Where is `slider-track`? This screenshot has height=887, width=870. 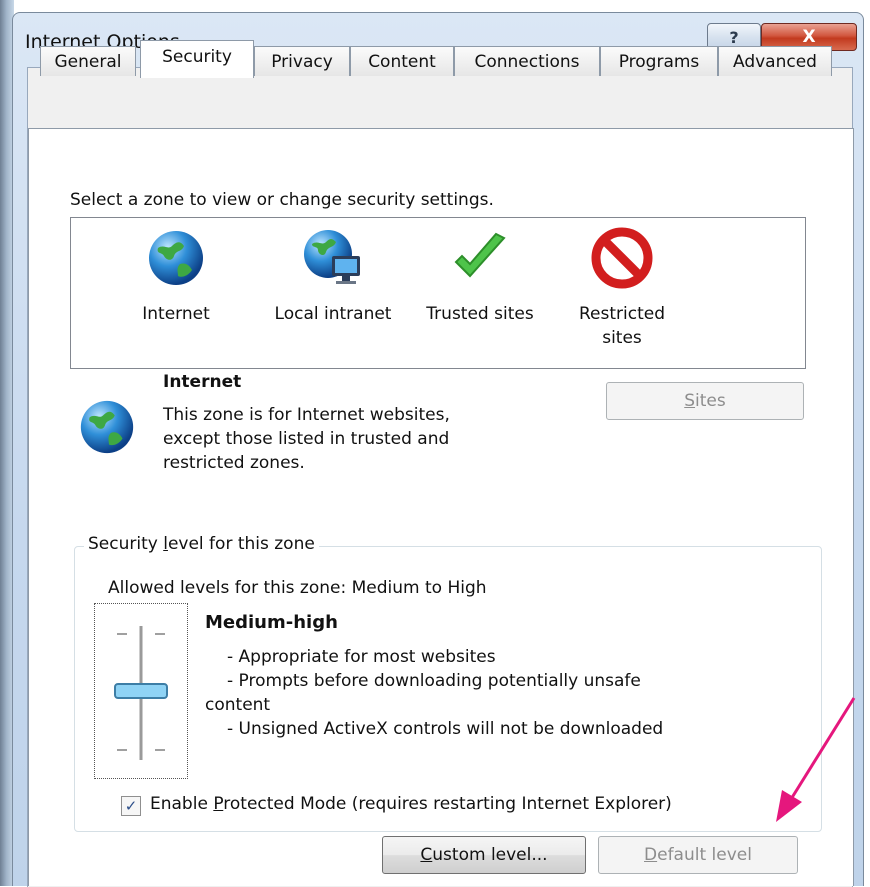 slider-track is located at coordinates (141, 693).